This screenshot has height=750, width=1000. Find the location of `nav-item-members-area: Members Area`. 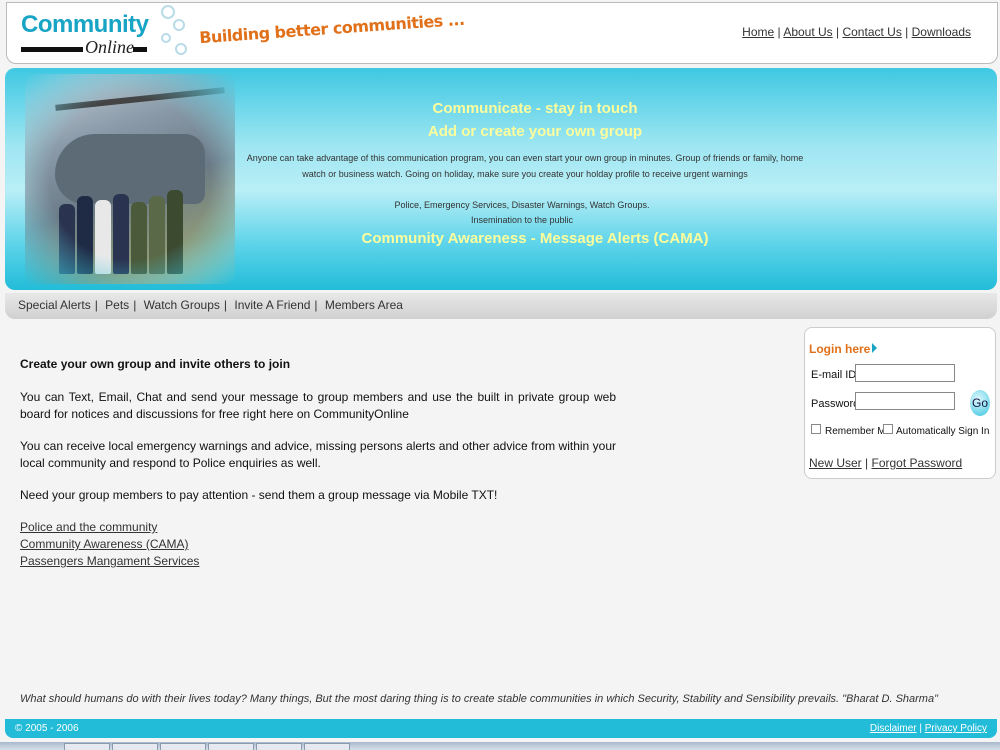

nav-item-members-area: Members Area is located at coordinates (364, 305).